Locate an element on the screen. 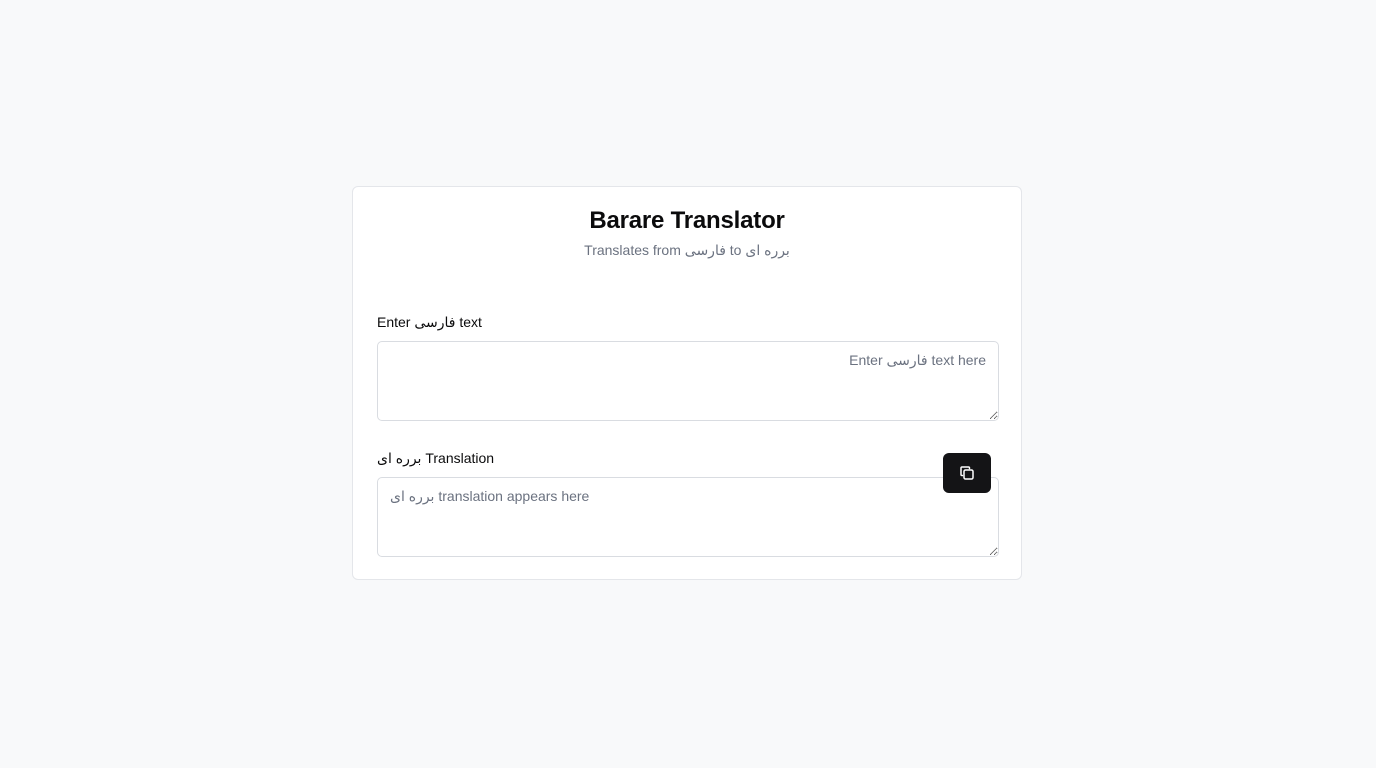 This screenshot has height=768, width=1376. translation-output is located at coordinates (688, 517).